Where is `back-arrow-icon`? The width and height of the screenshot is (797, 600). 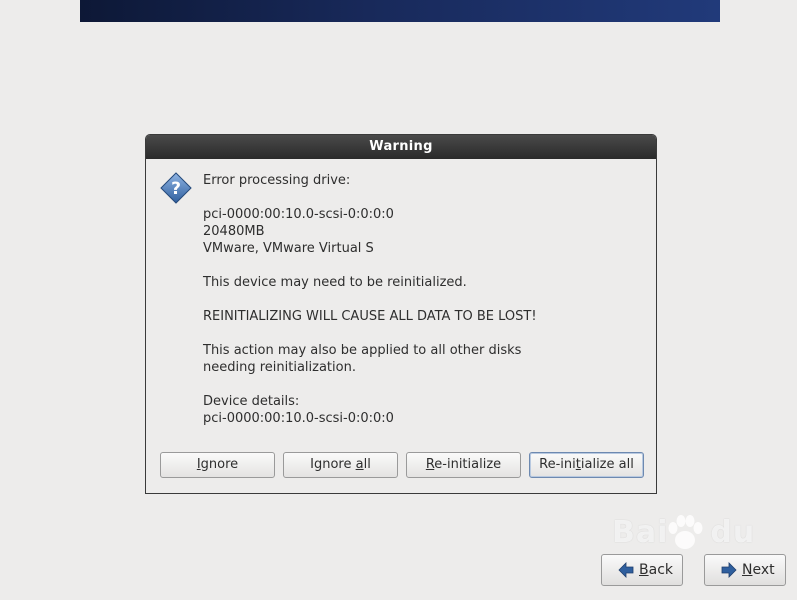 back-arrow-icon is located at coordinates (626, 570).